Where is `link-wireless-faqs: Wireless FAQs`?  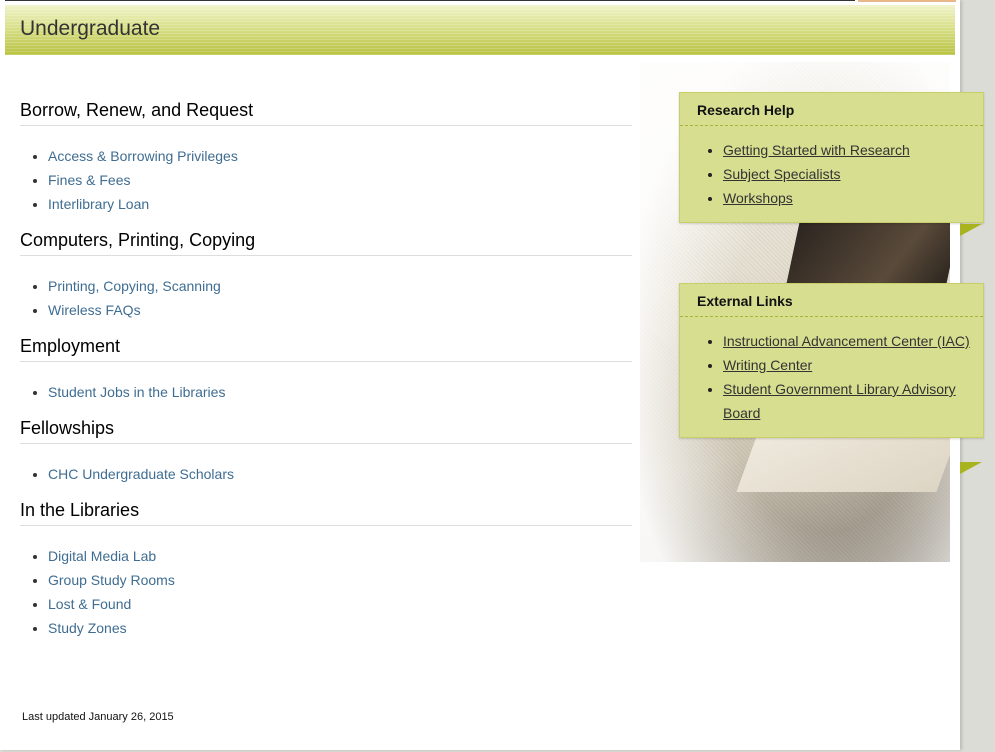 link-wireless-faqs: Wireless FAQs is located at coordinates (94, 310).